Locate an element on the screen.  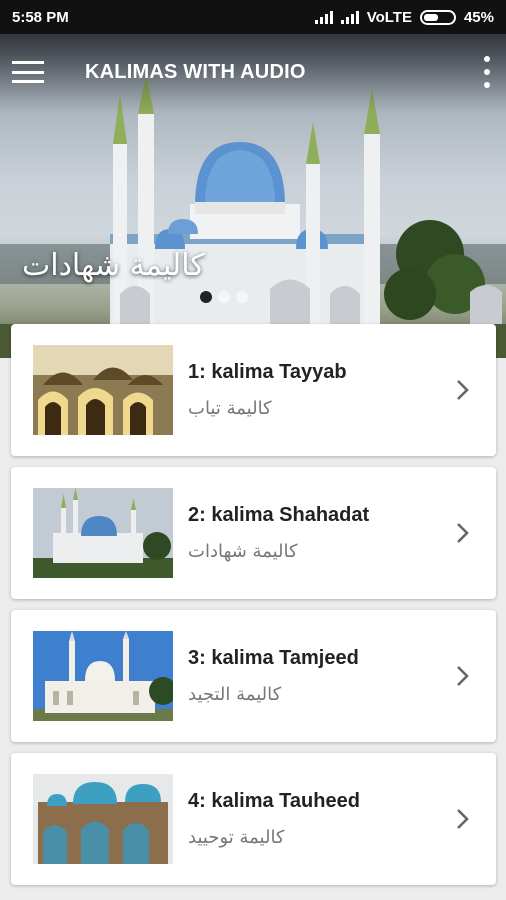
list-item: 3: kalima Tamjeed كاليمة التجيد is located at coordinates (253, 676).